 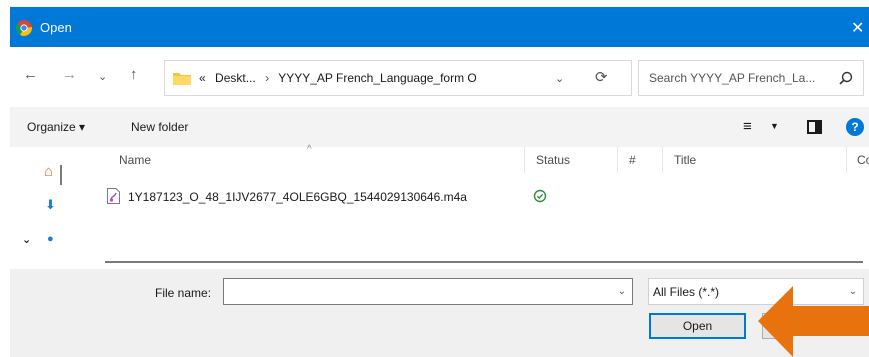 What do you see at coordinates (183, 293) in the screenshot?
I see `file-name-label: File name:` at bounding box center [183, 293].